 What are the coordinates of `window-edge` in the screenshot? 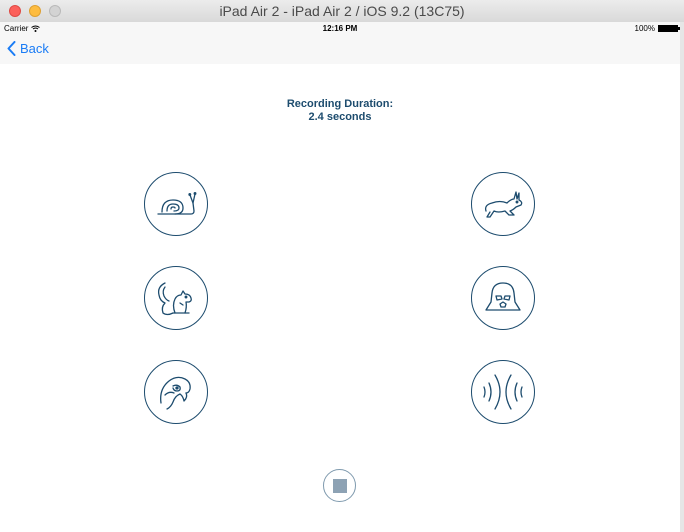 It's located at (682, 277).